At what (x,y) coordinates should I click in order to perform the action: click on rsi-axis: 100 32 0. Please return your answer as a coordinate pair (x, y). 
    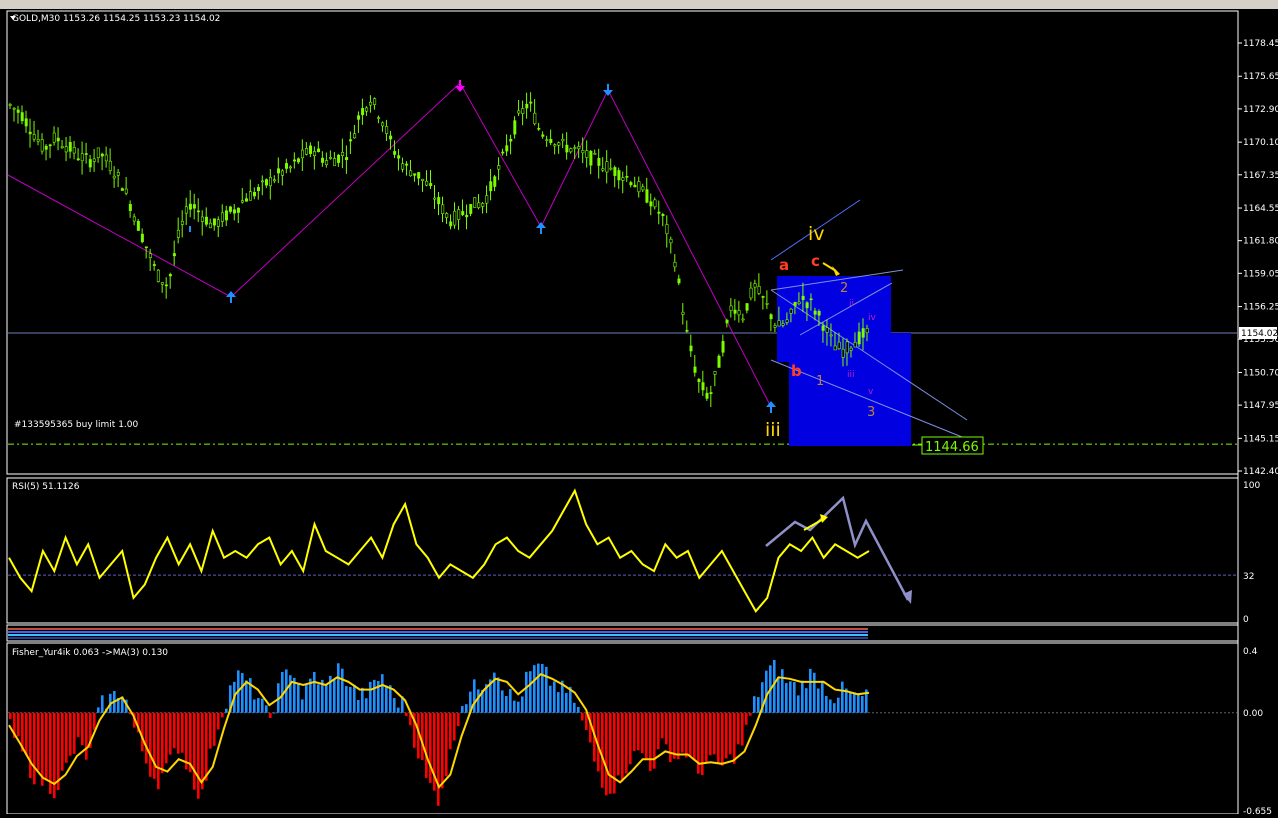
    Looking at the image, I should click on (1251, 553).